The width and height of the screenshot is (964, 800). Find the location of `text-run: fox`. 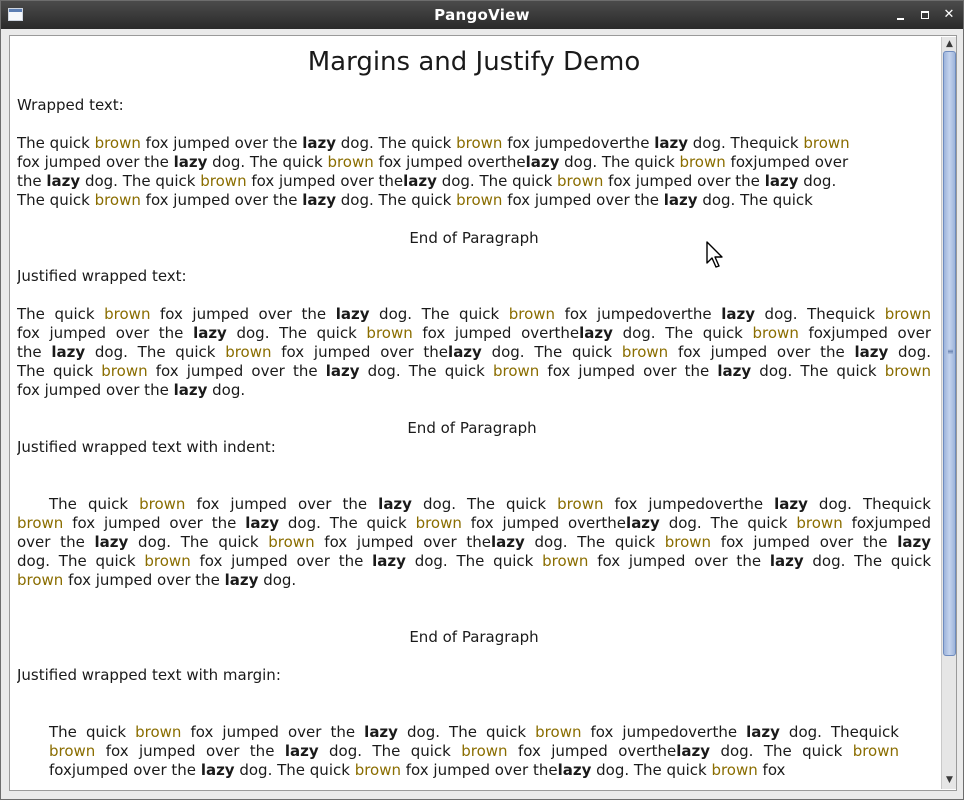

text-run: fox is located at coordinates (771, 770).